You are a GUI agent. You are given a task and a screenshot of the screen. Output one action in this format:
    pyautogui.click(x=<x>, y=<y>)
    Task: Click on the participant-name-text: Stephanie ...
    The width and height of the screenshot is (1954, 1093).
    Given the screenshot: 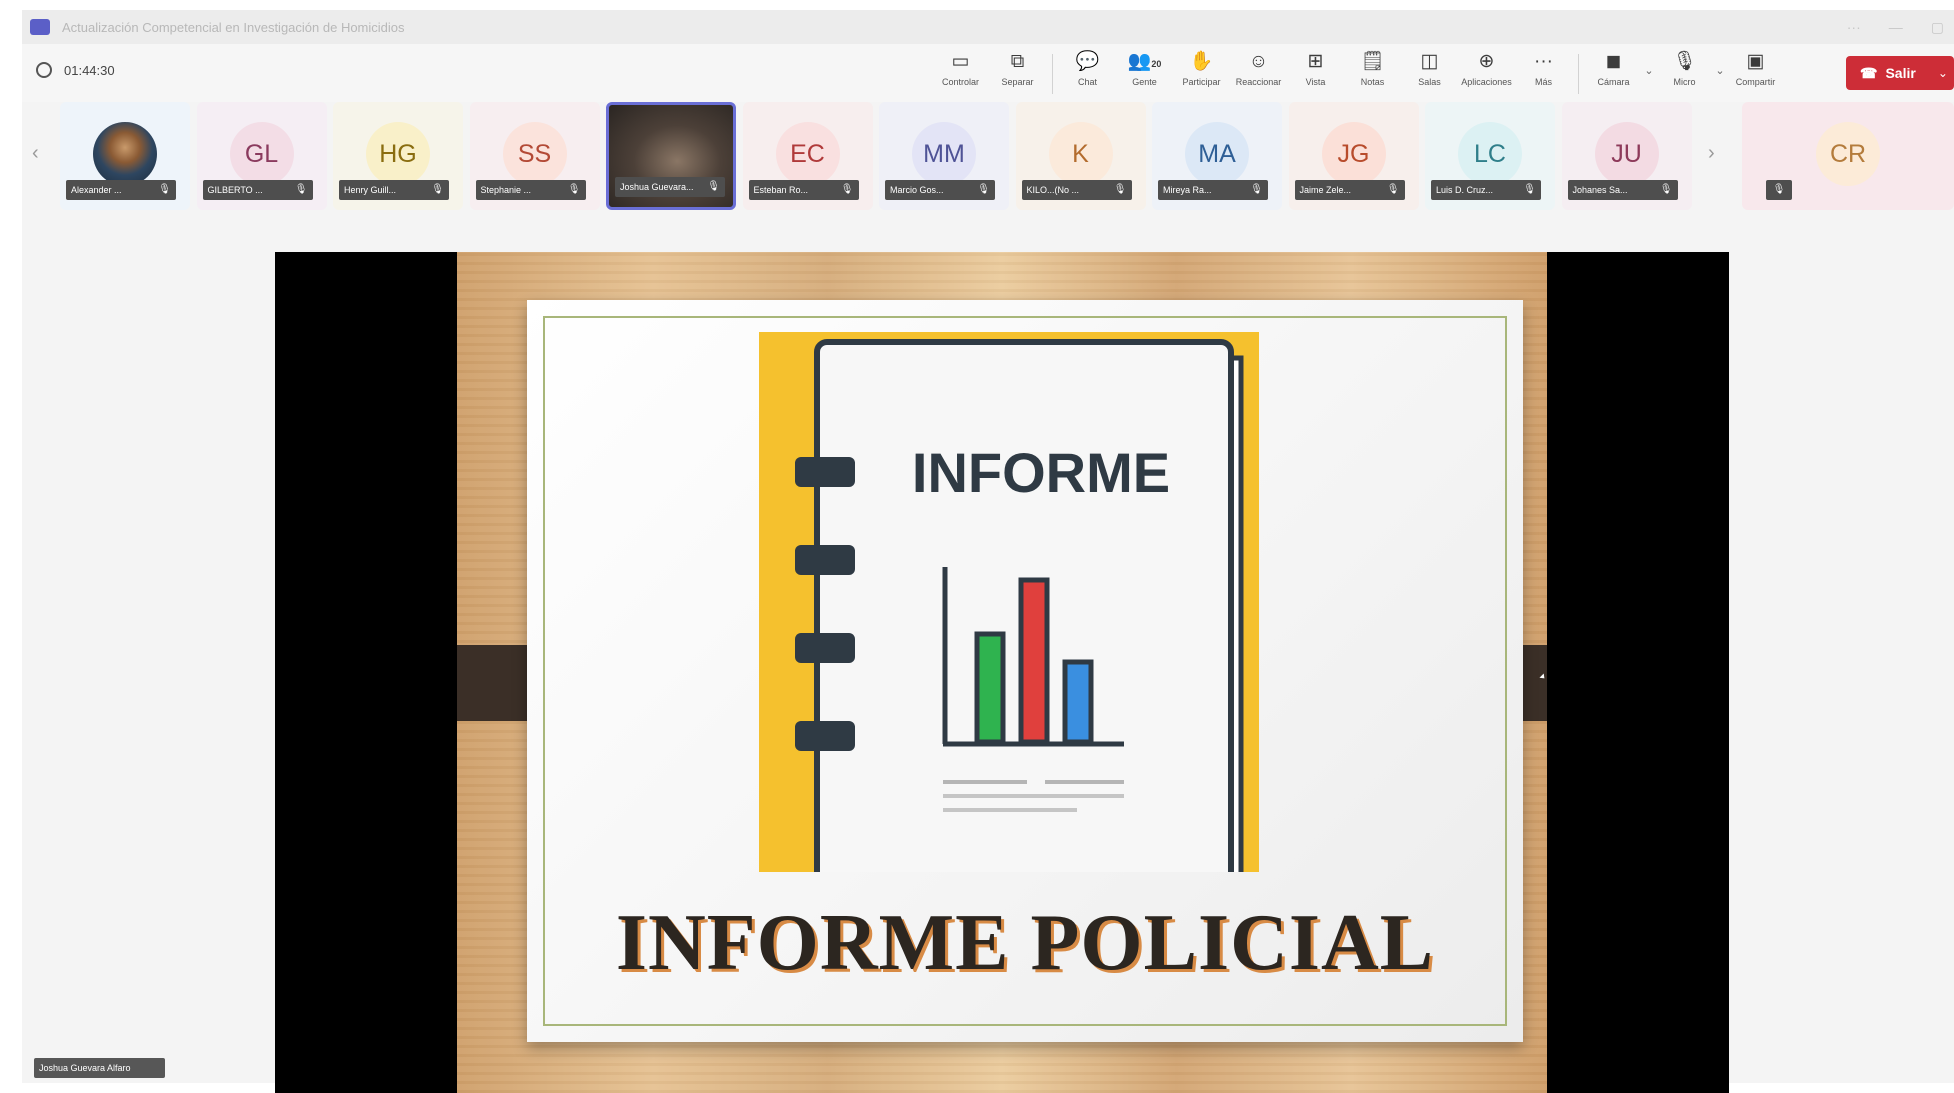 What is the action you would take?
    pyautogui.click(x=506, y=190)
    